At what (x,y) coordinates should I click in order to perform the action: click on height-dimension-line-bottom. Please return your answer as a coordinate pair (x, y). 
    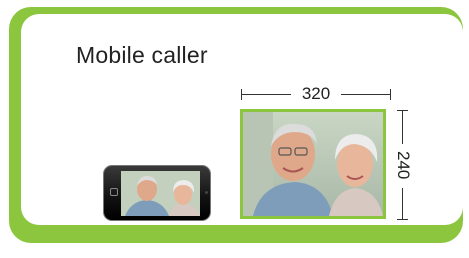
    Looking at the image, I should click on (402, 203).